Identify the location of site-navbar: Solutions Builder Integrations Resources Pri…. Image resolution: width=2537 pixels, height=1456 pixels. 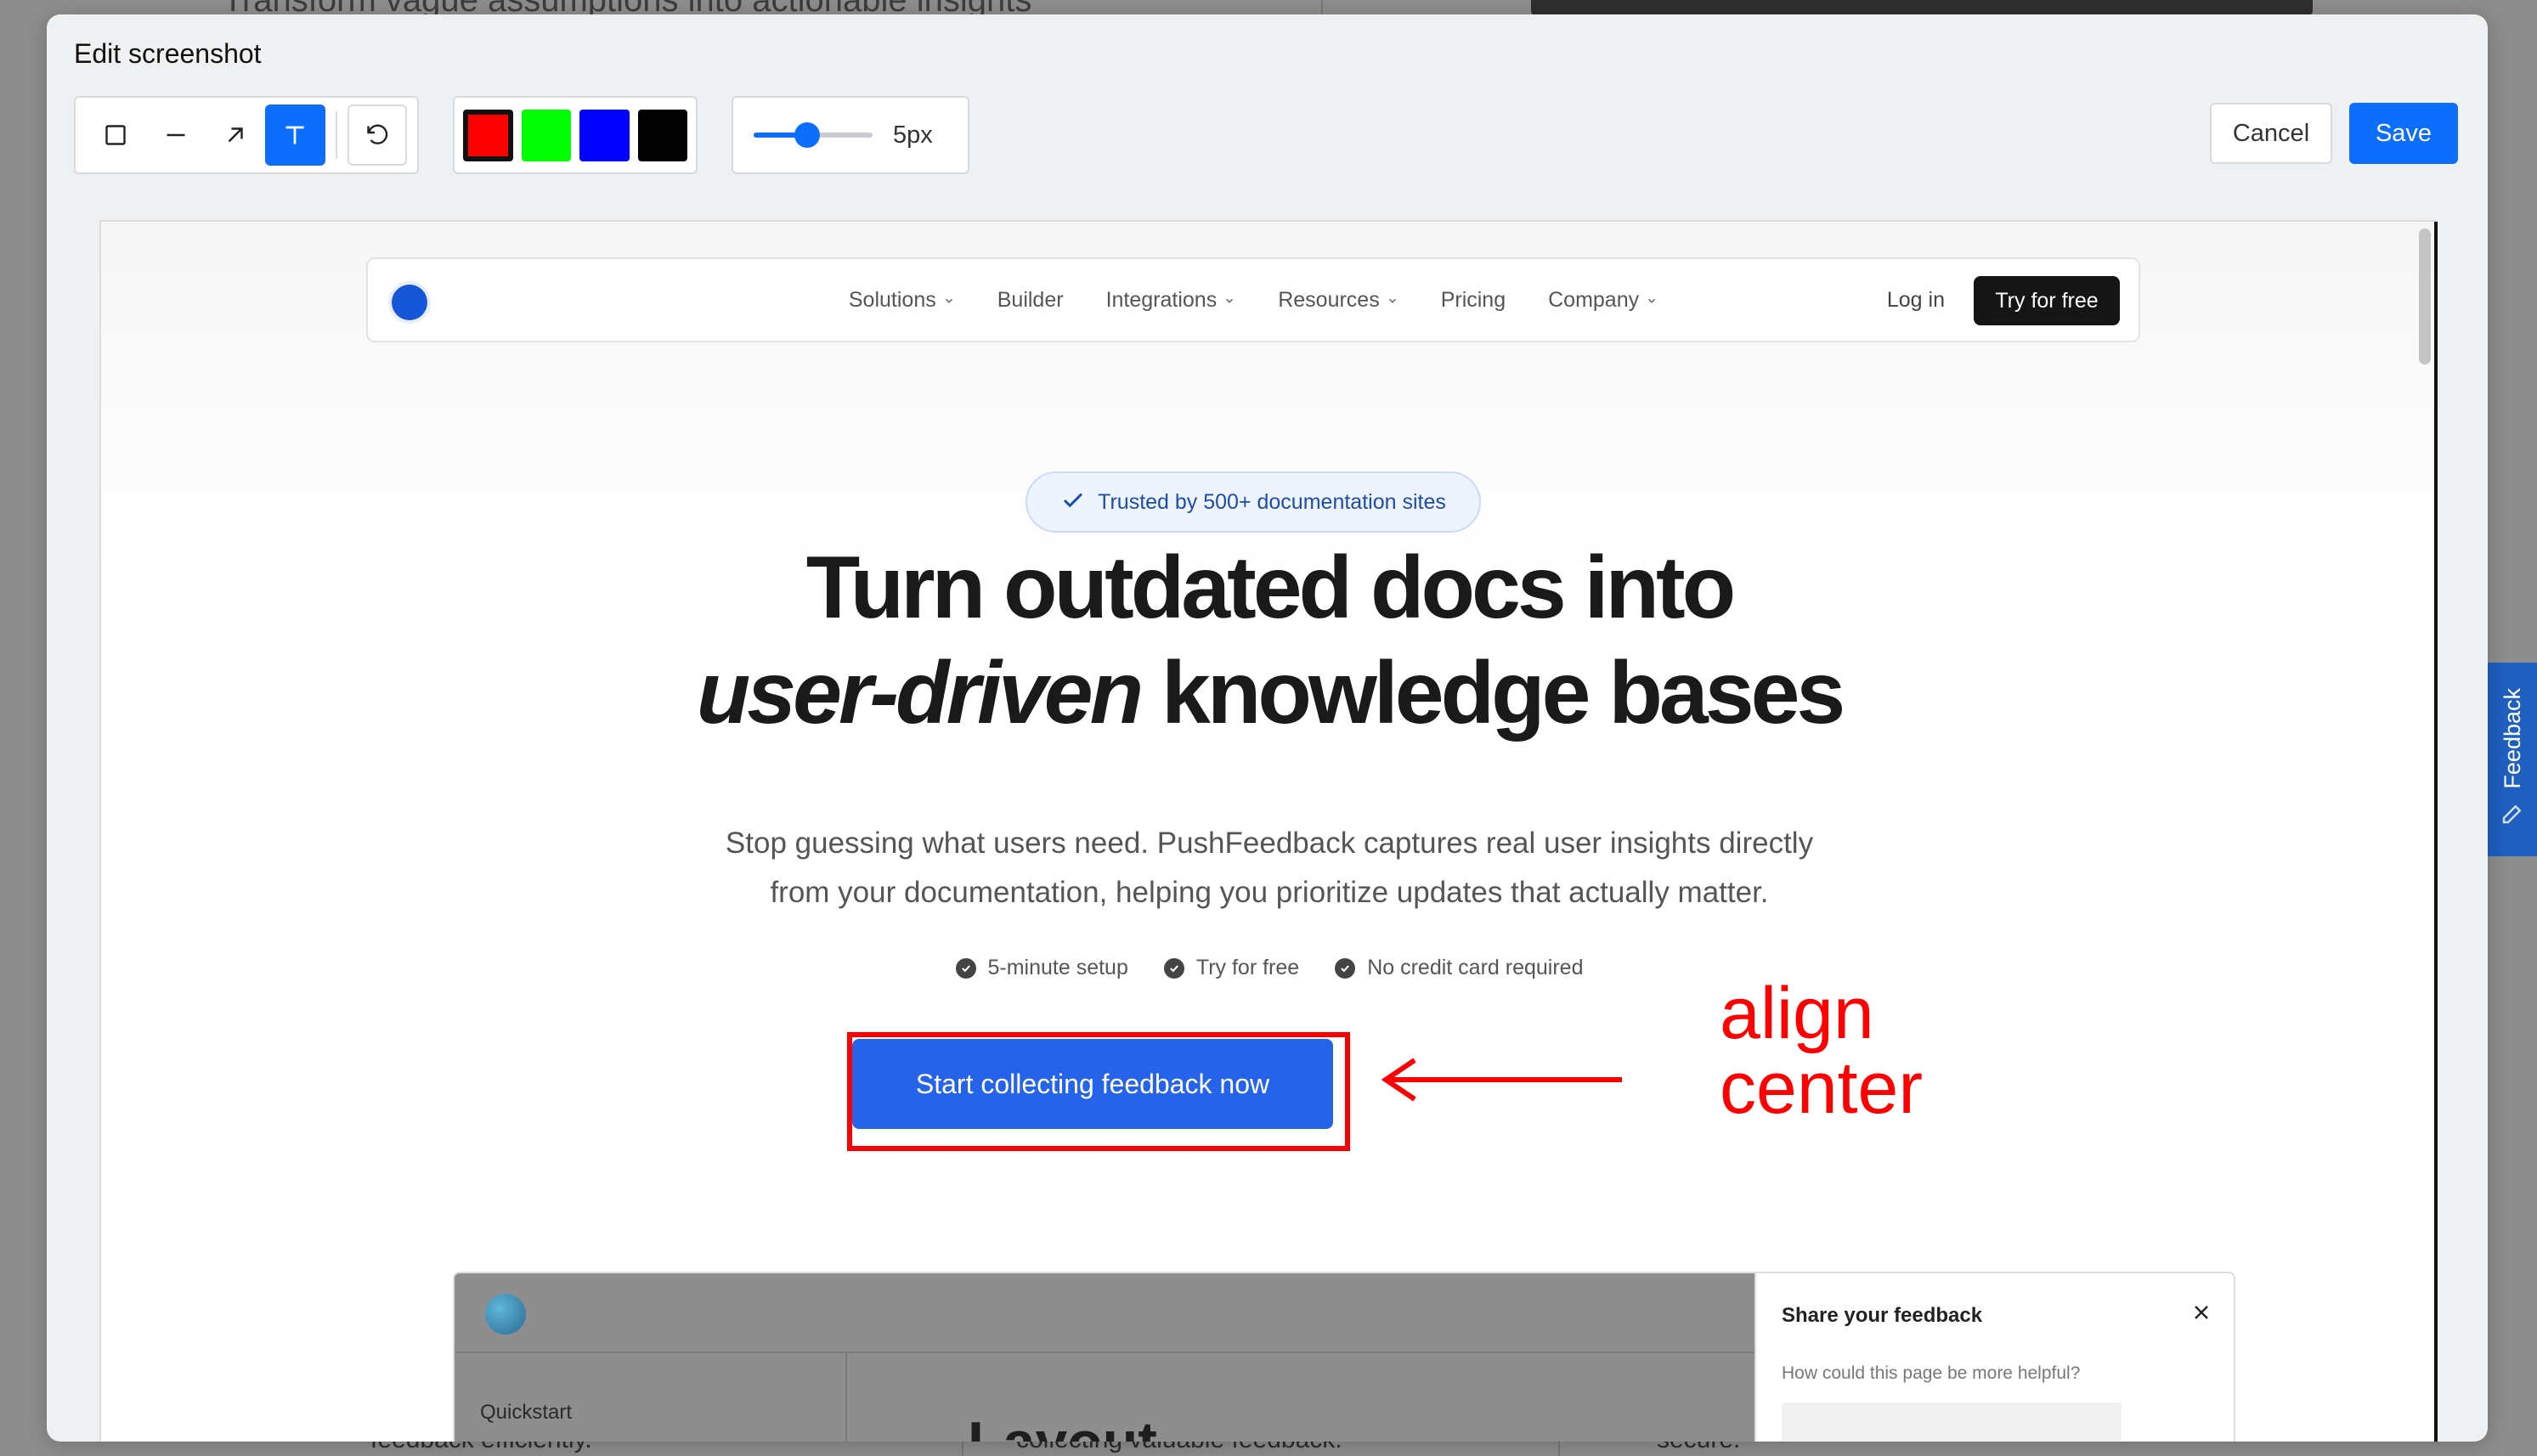
(1253, 299).